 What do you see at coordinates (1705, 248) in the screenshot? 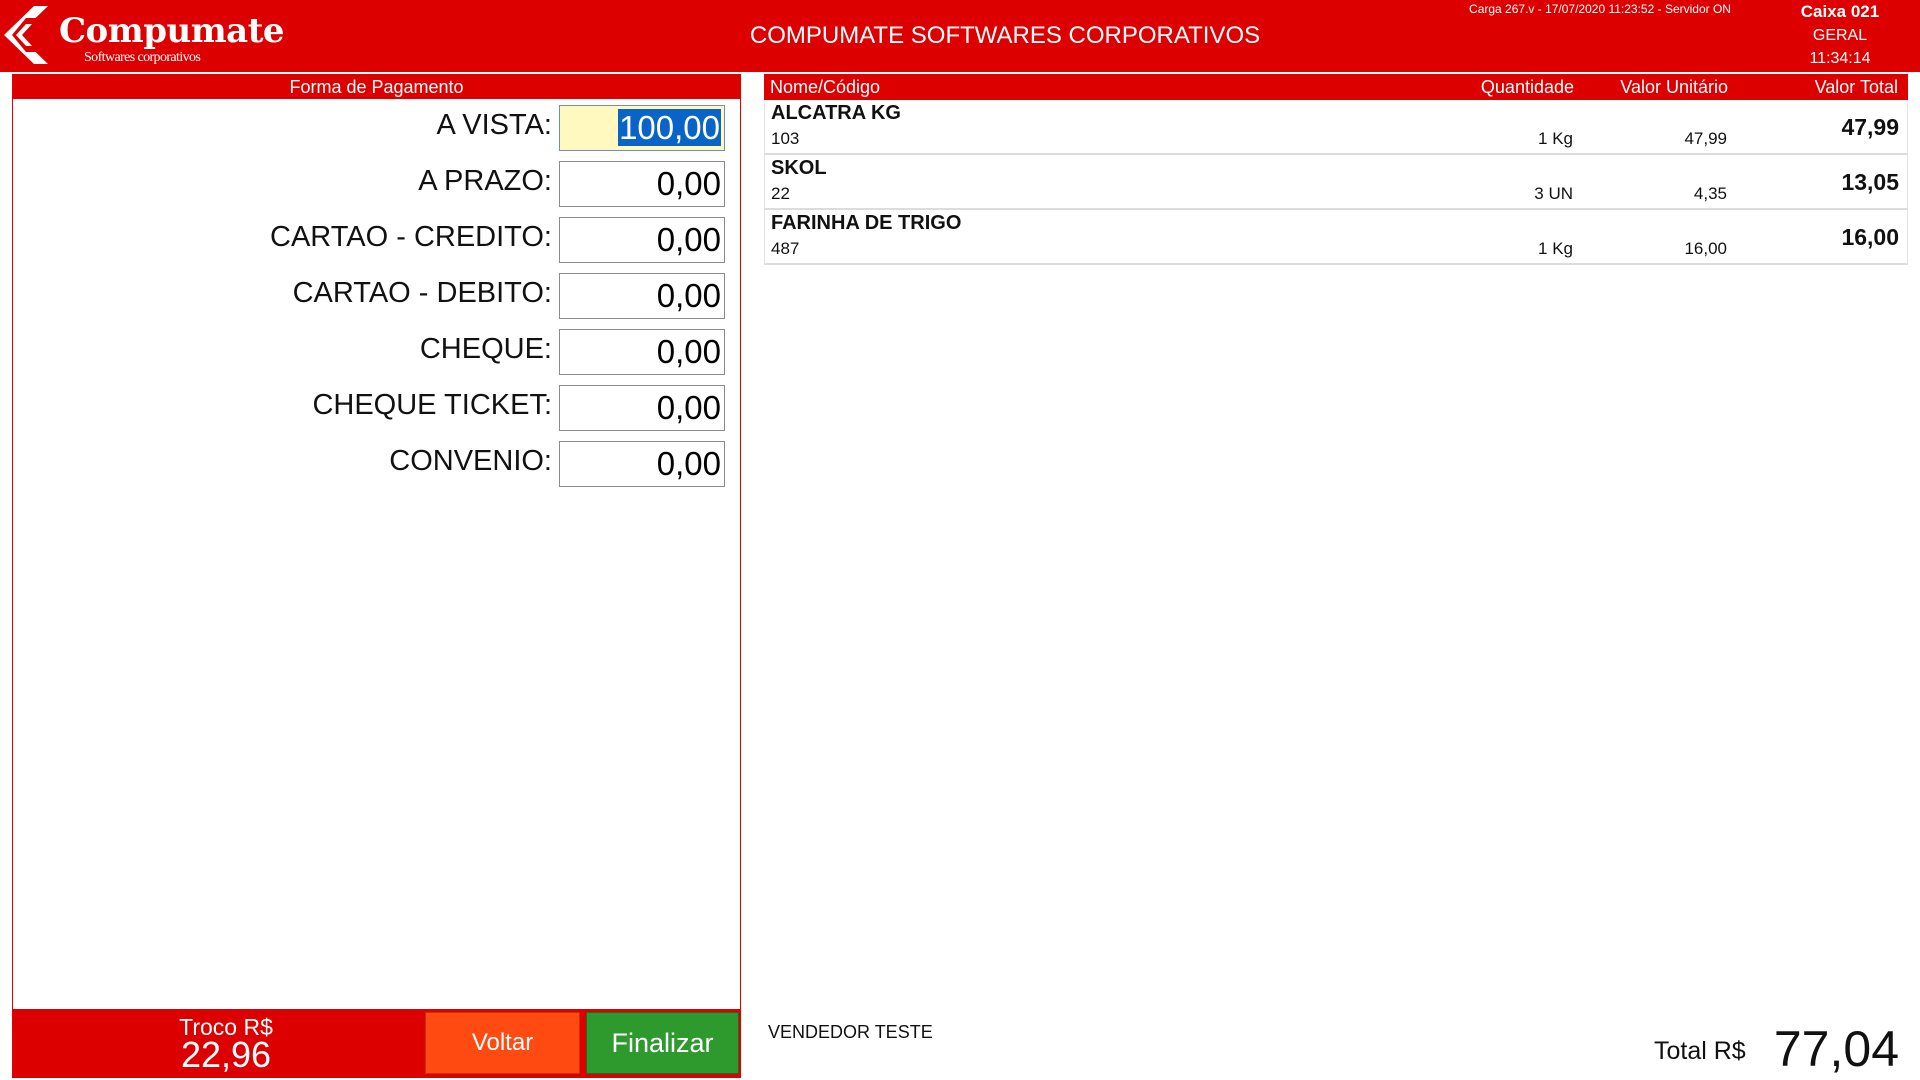
I see `item-unit-price: 16,00` at bounding box center [1705, 248].